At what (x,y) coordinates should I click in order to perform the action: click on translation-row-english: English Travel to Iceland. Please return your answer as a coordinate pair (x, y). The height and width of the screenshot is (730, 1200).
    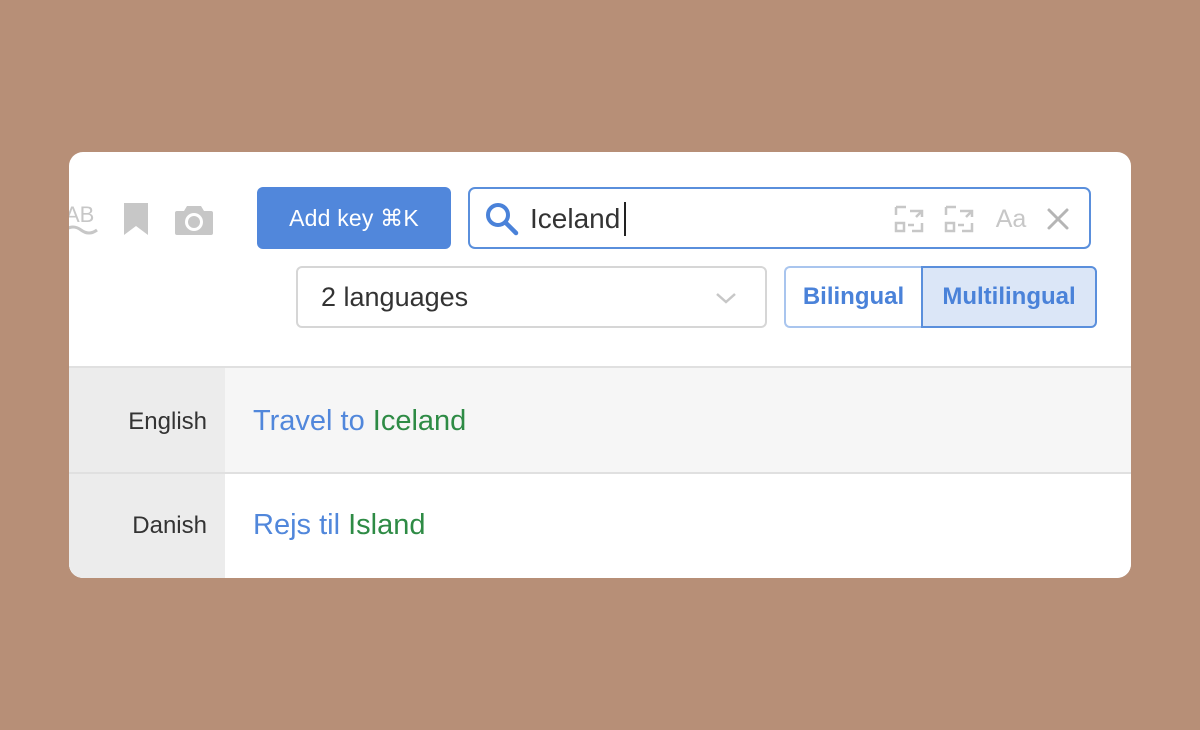
    Looking at the image, I should click on (600, 421).